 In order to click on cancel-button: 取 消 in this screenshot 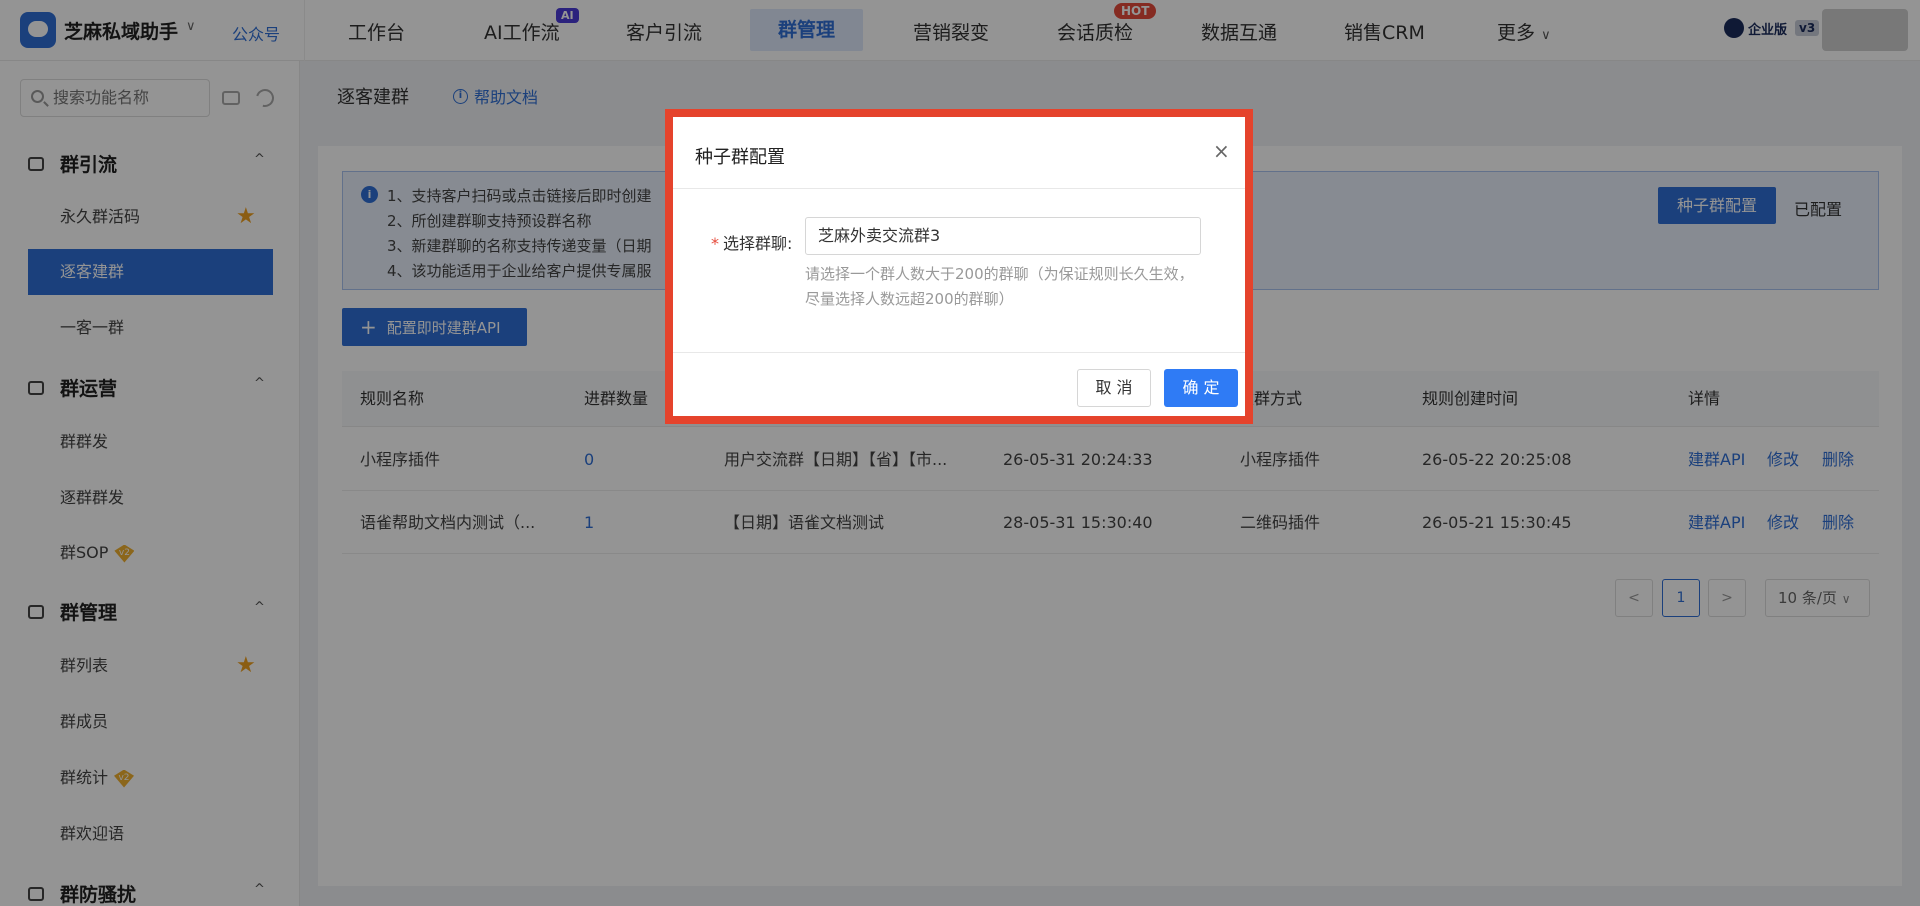, I will do `click(1114, 388)`.